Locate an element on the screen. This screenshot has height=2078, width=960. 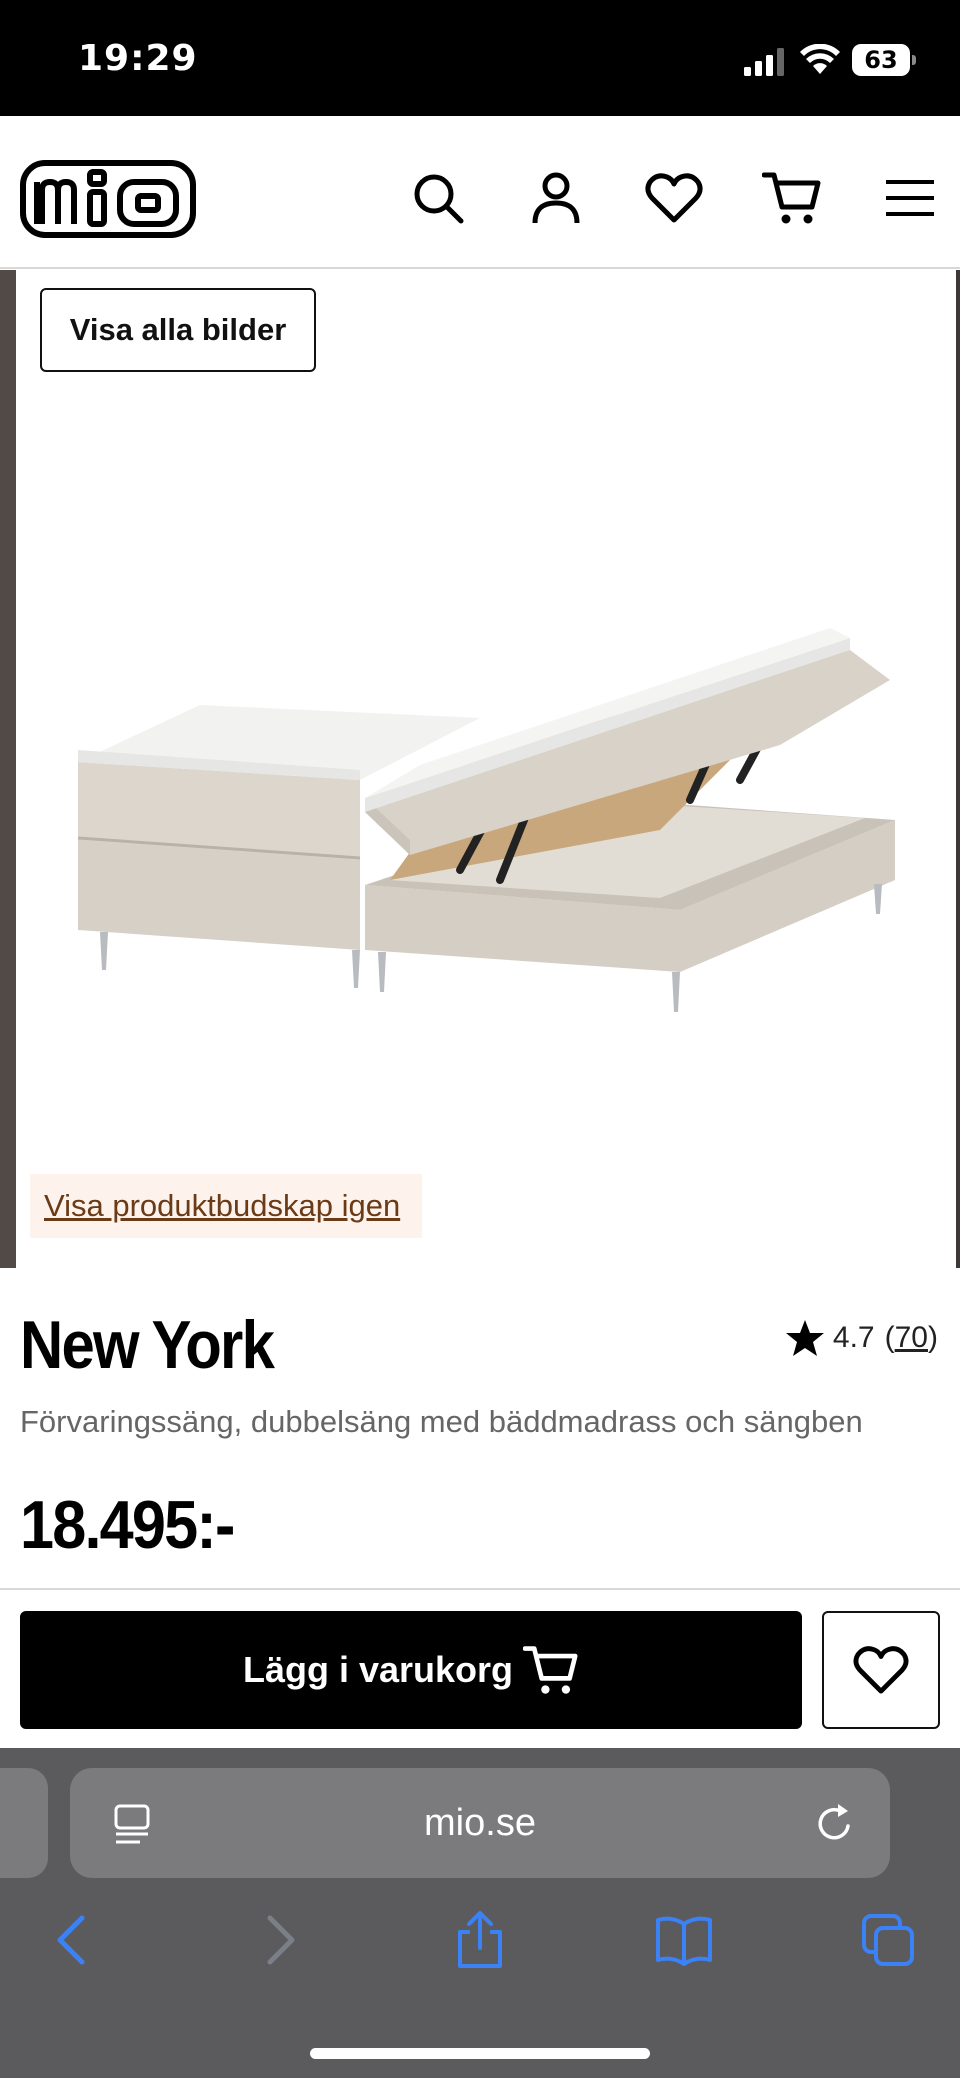
bookmarks-icon is located at coordinates (684, 1940).